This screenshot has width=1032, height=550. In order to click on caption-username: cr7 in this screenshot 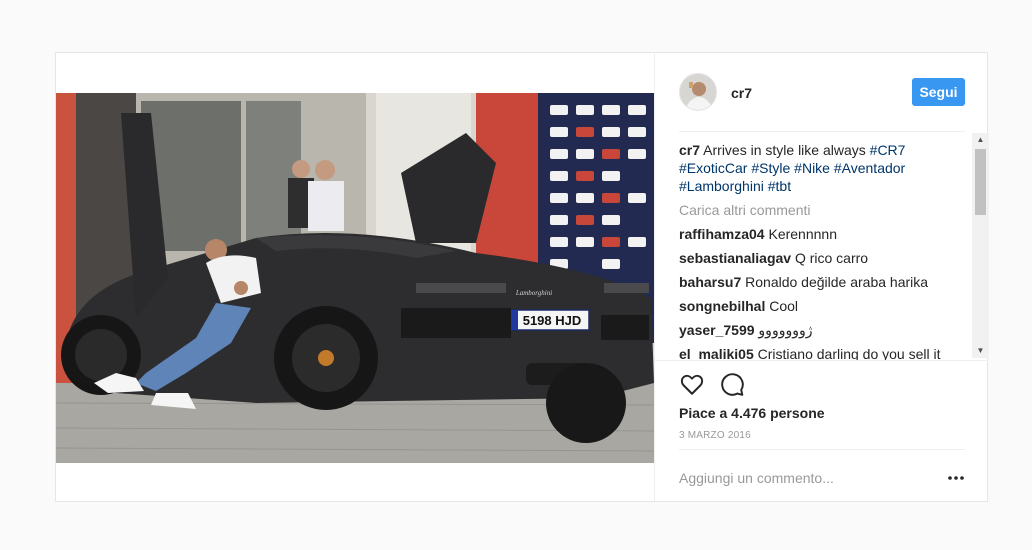, I will do `click(689, 150)`.